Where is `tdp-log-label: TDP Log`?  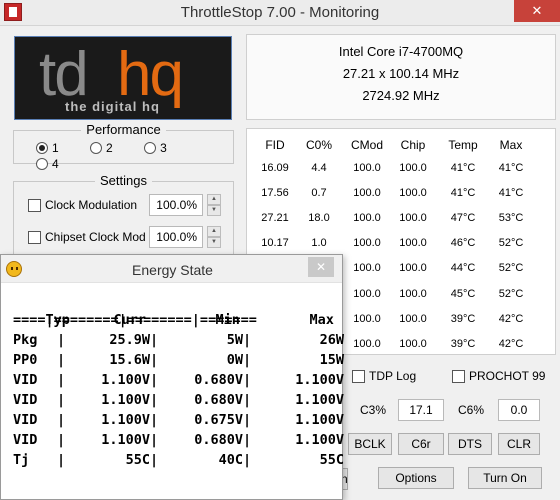 tdp-log-label: TDP Log is located at coordinates (393, 376).